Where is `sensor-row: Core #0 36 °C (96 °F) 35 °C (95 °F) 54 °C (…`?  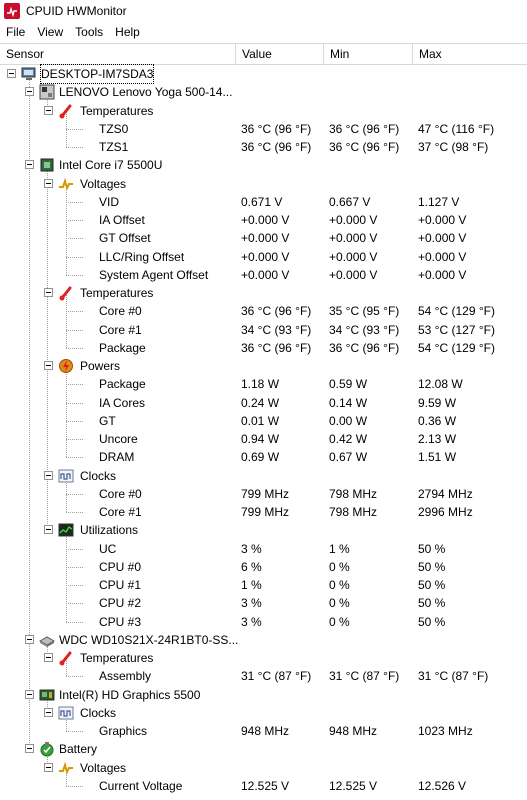
sensor-row: Core #0 36 °C (96 °F) 35 °C (95 °F) 54 °C (… is located at coordinates (263, 311).